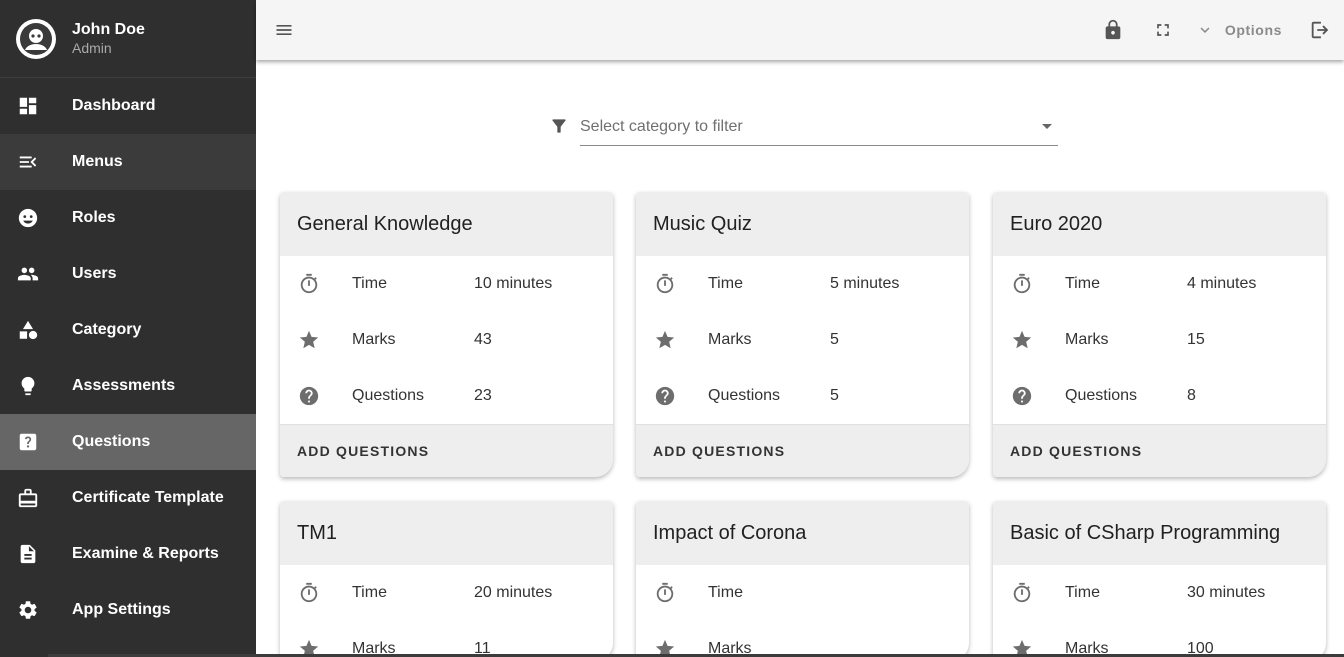  Describe the element at coordinates (1253, 30) in the screenshot. I see `options-label: Options` at that location.